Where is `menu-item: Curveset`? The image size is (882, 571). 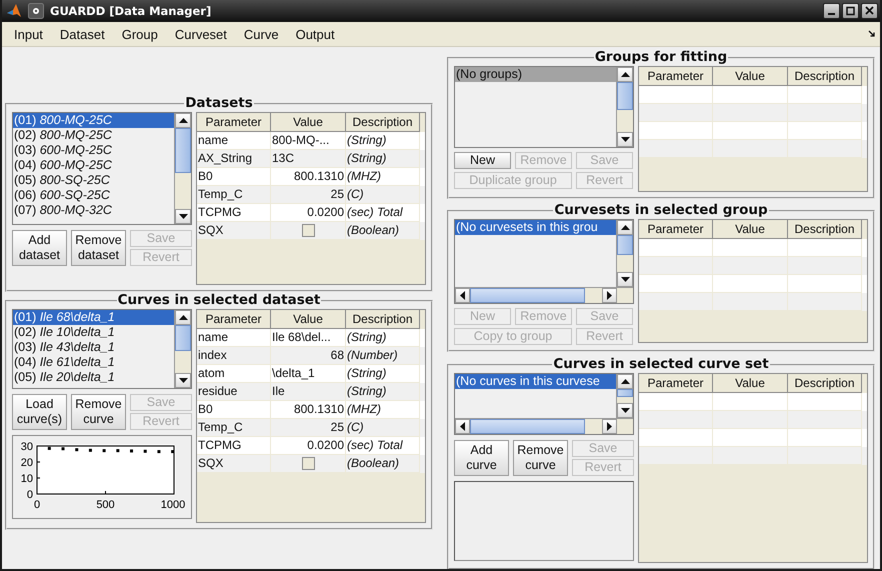
menu-item: Curveset is located at coordinates (203, 34).